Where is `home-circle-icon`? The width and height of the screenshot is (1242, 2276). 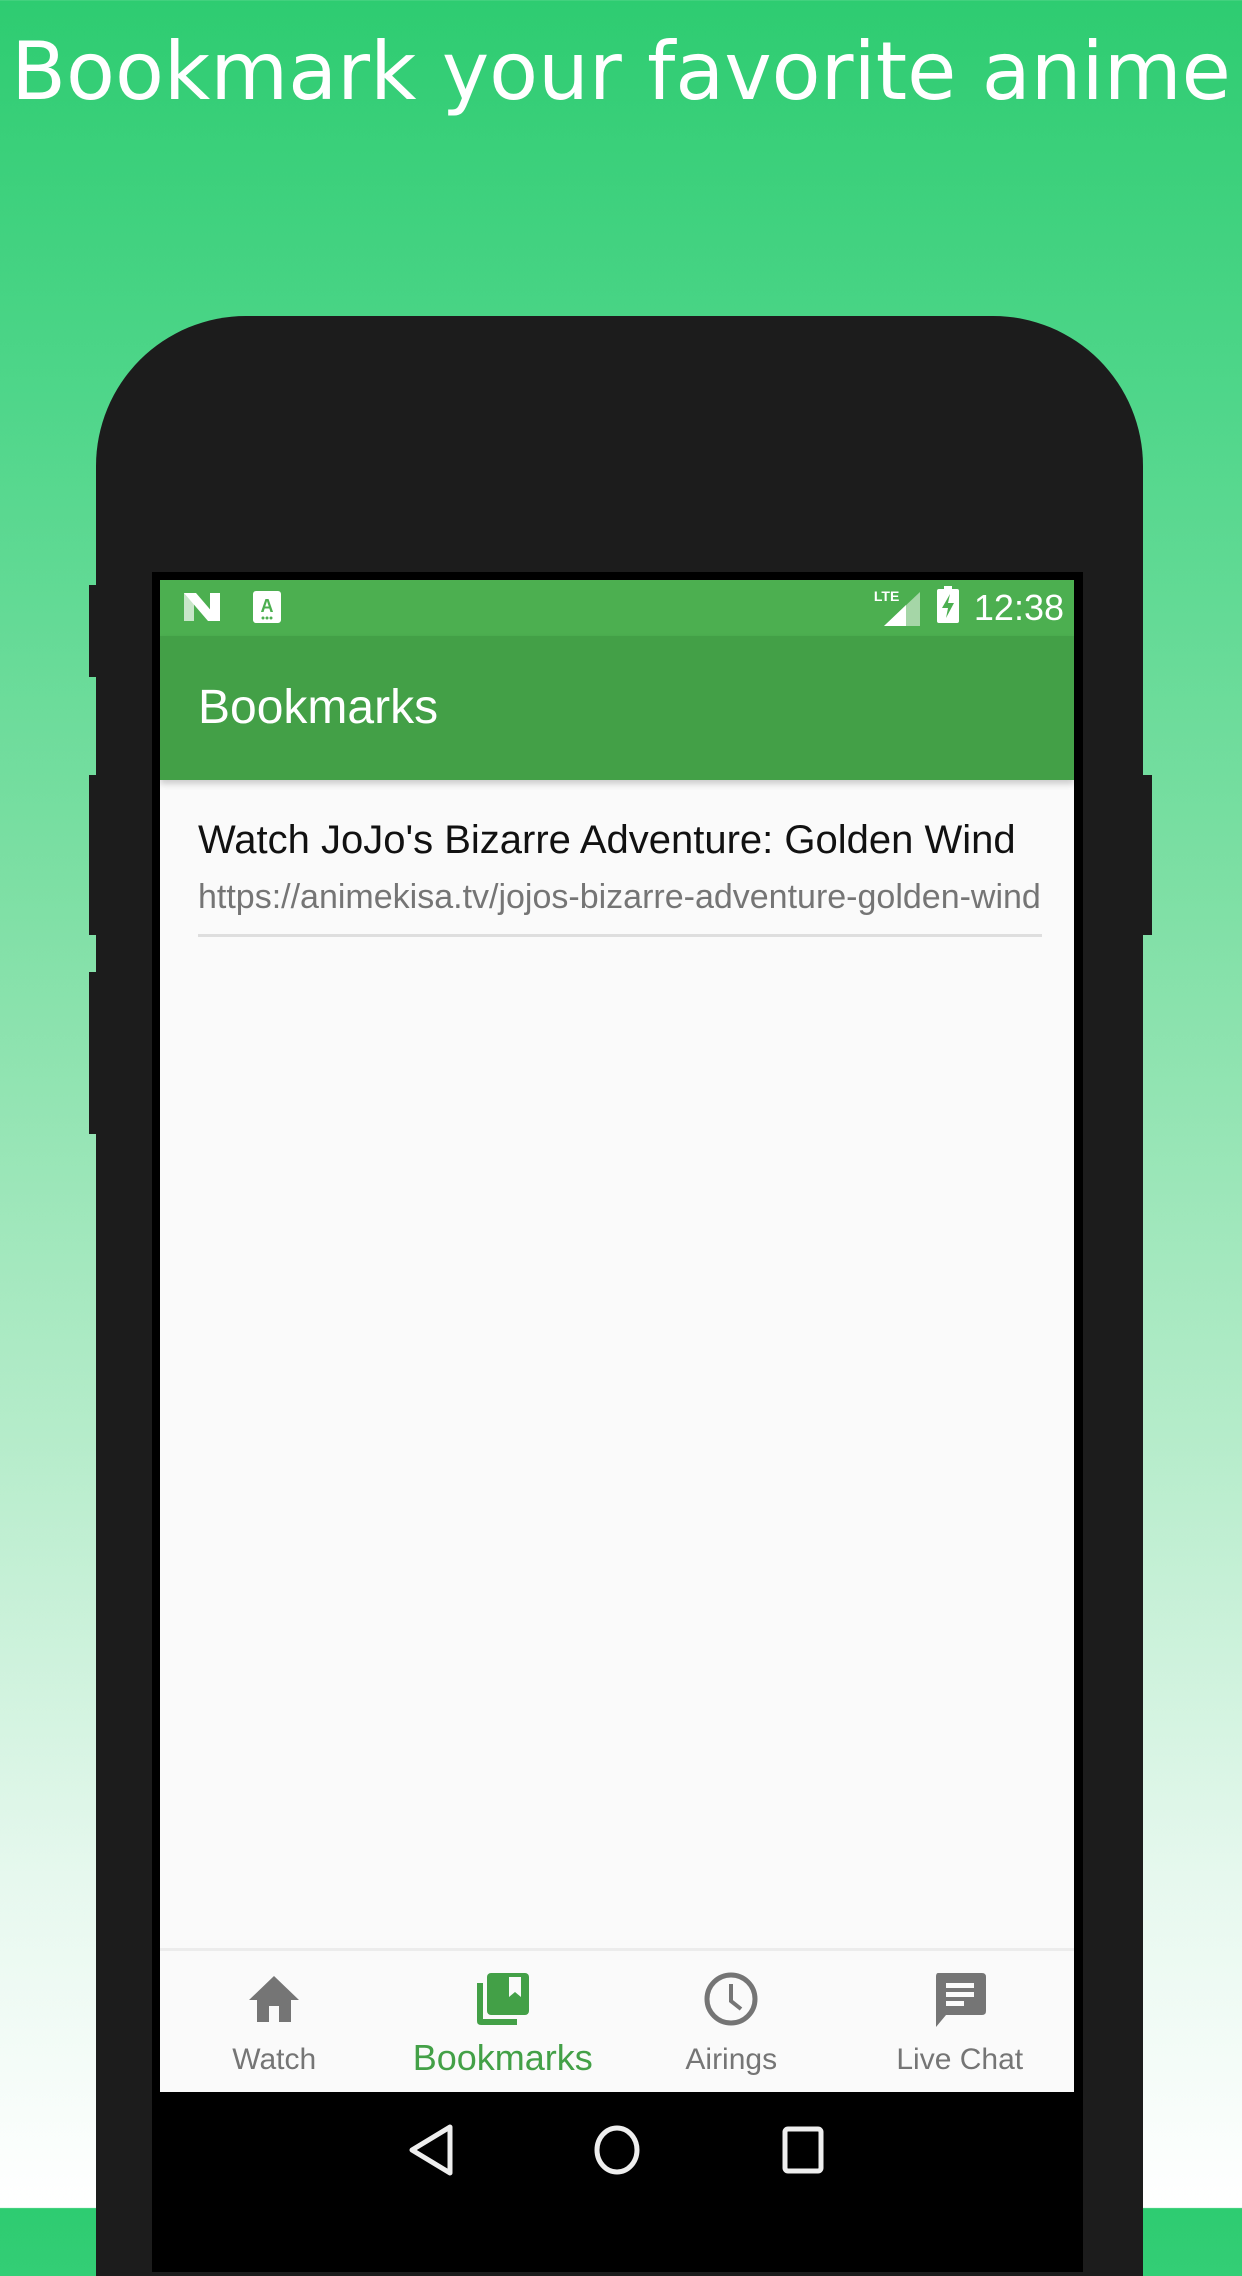
home-circle-icon is located at coordinates (617, 2150).